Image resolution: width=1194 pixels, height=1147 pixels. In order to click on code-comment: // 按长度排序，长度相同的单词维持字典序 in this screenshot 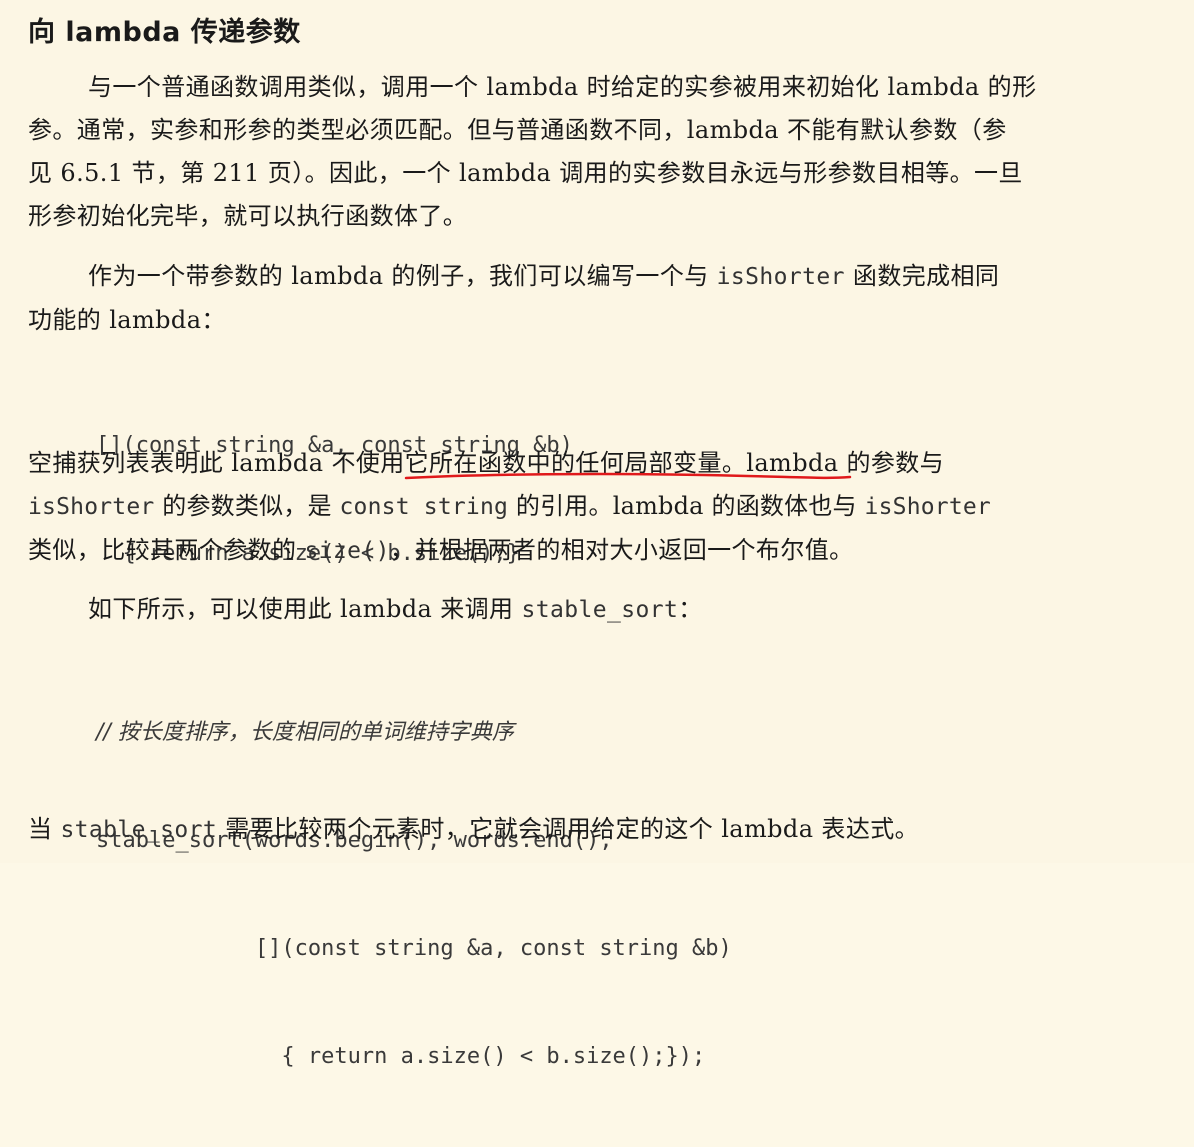, I will do `click(305, 732)`.